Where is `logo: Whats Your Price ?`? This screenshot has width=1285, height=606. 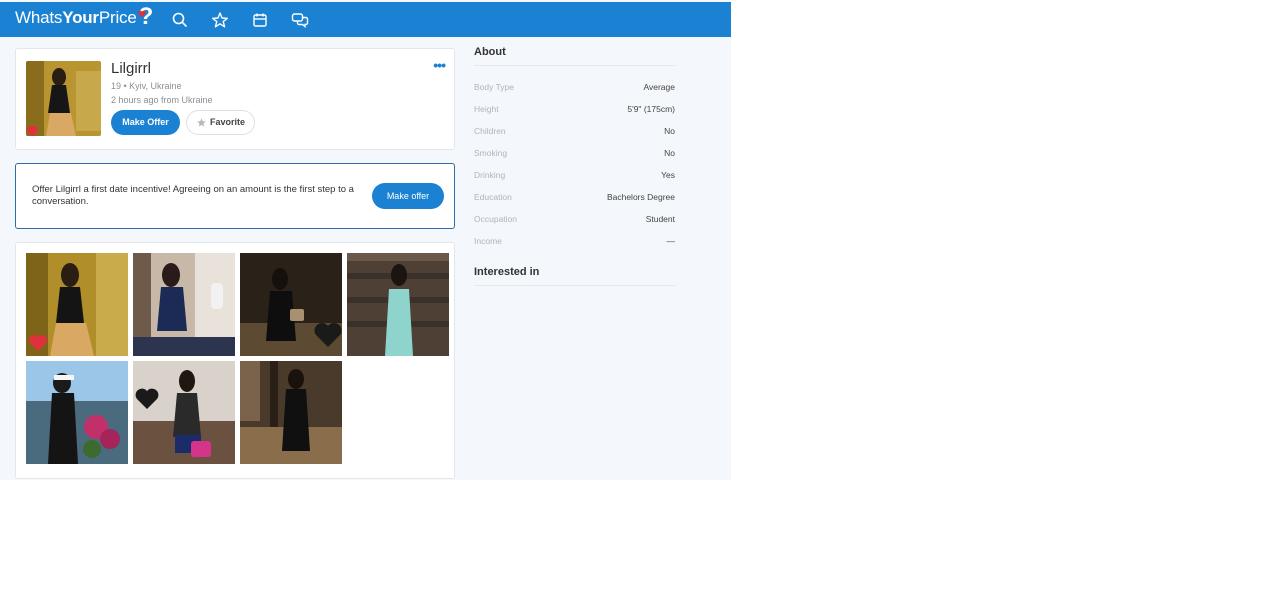
logo: Whats Your Price ? is located at coordinates (85, 16).